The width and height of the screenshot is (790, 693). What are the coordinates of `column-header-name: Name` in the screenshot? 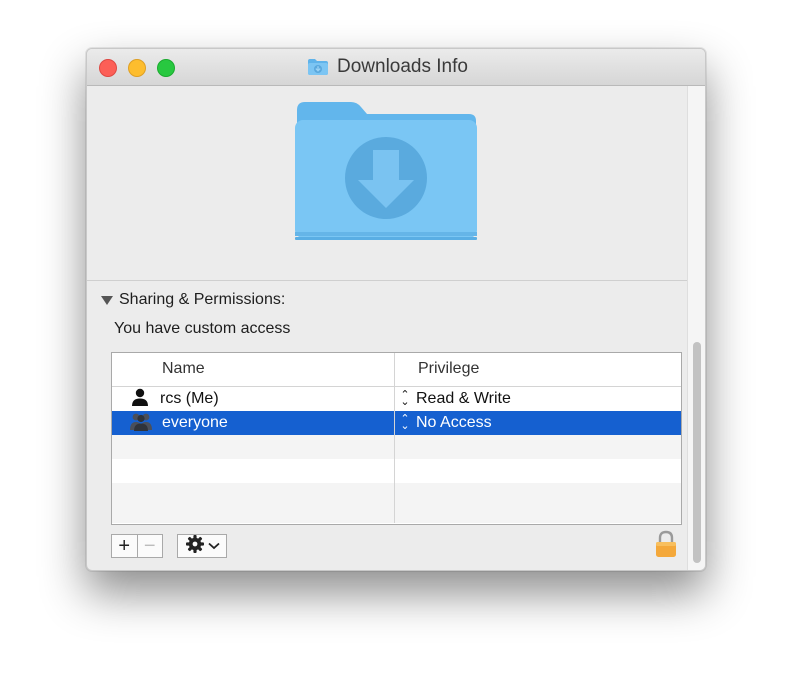 It's located at (183, 369).